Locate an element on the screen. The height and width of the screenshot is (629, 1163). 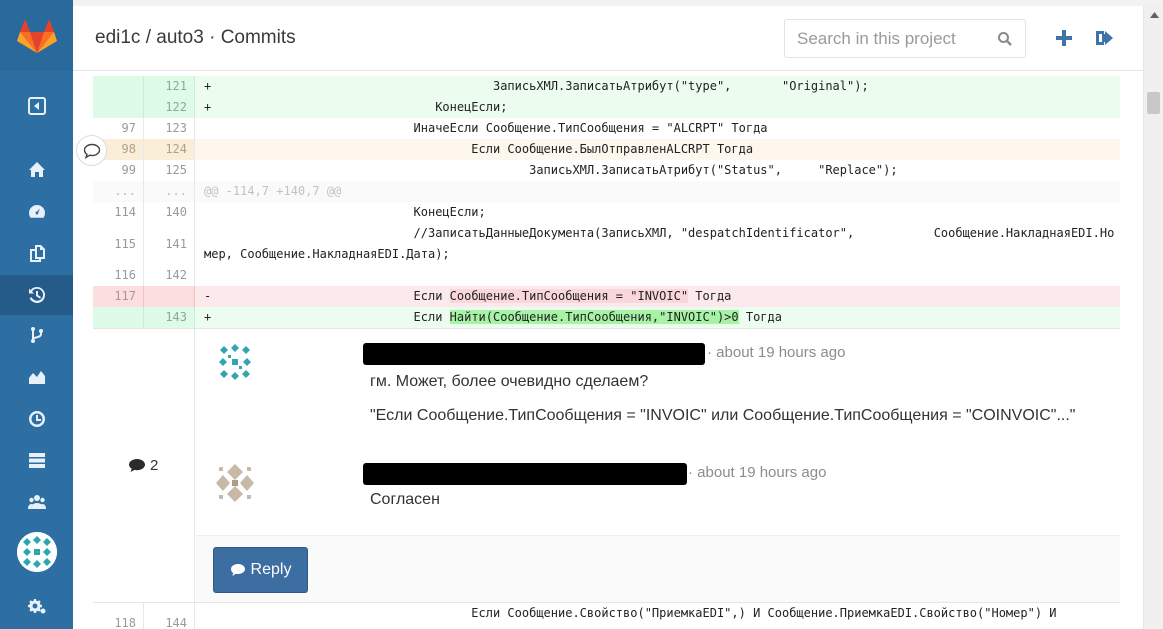
discussion-count-value: 2 is located at coordinates (154, 465).